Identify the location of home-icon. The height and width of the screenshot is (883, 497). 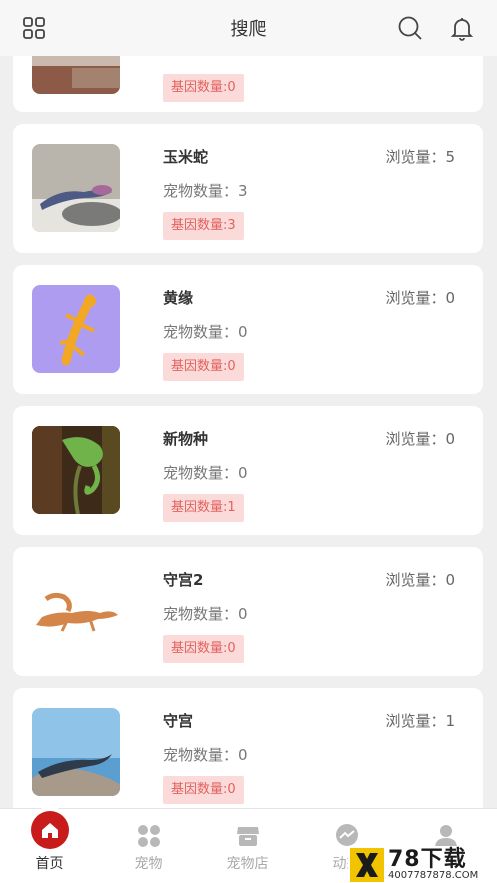
(49, 830).